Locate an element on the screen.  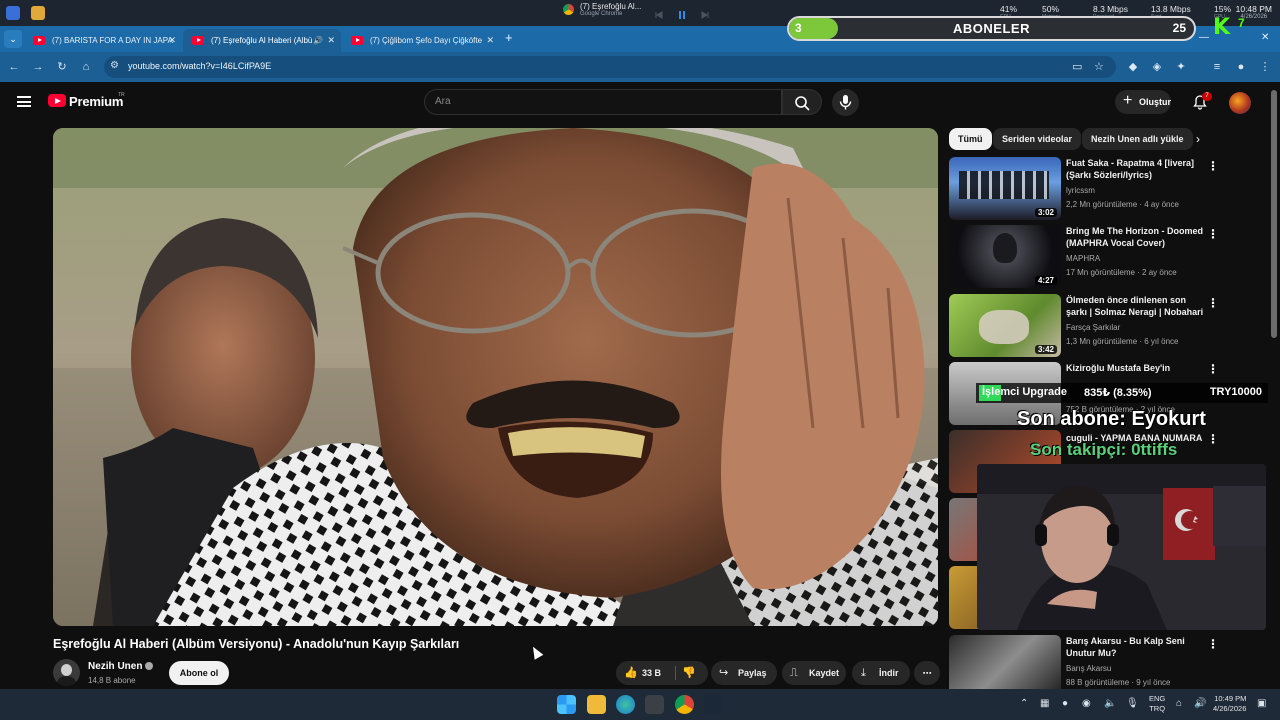
menu-kebab-icon: ⋮ is located at coordinates (1265, 67).